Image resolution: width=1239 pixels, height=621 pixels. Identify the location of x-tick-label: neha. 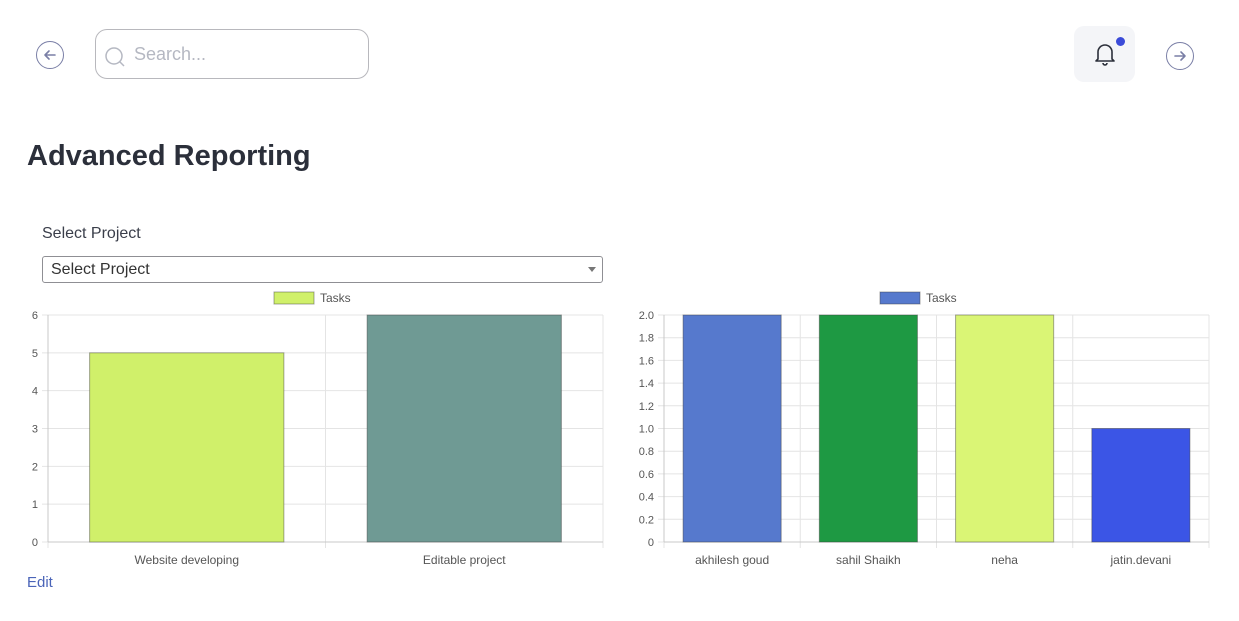
(1004, 560).